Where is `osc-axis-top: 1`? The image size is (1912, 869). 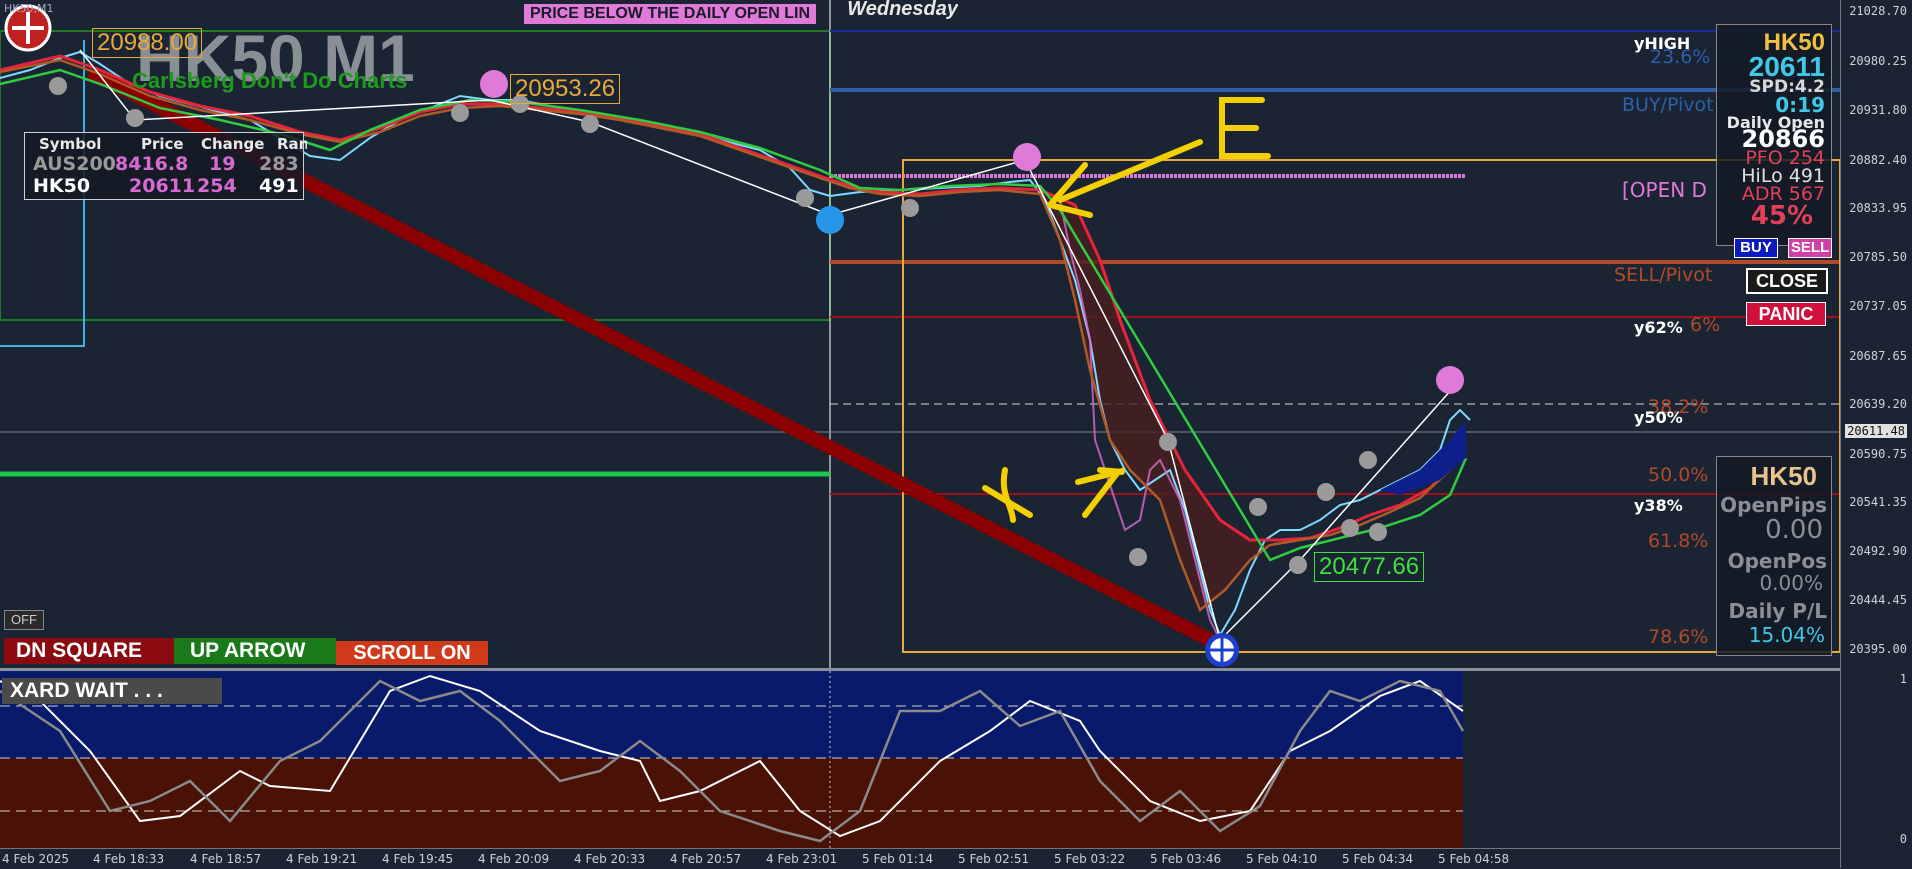
osc-axis-top: 1 is located at coordinates (1903, 679).